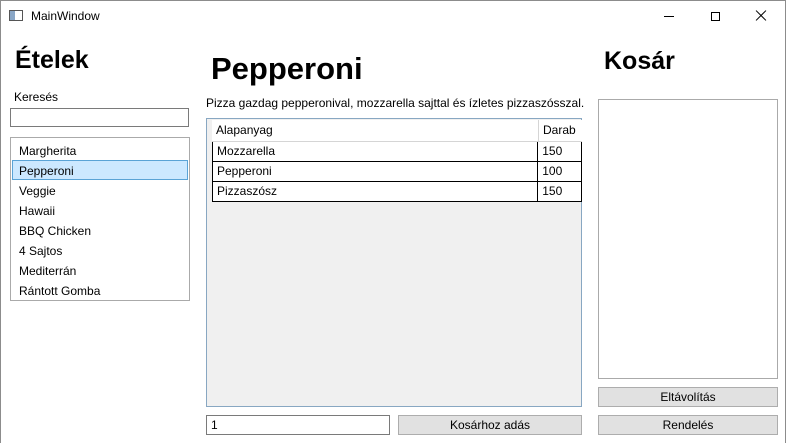 The height and width of the screenshot is (443, 786). What do you see at coordinates (36, 97) in the screenshot?
I see `search-label: Keresés` at bounding box center [36, 97].